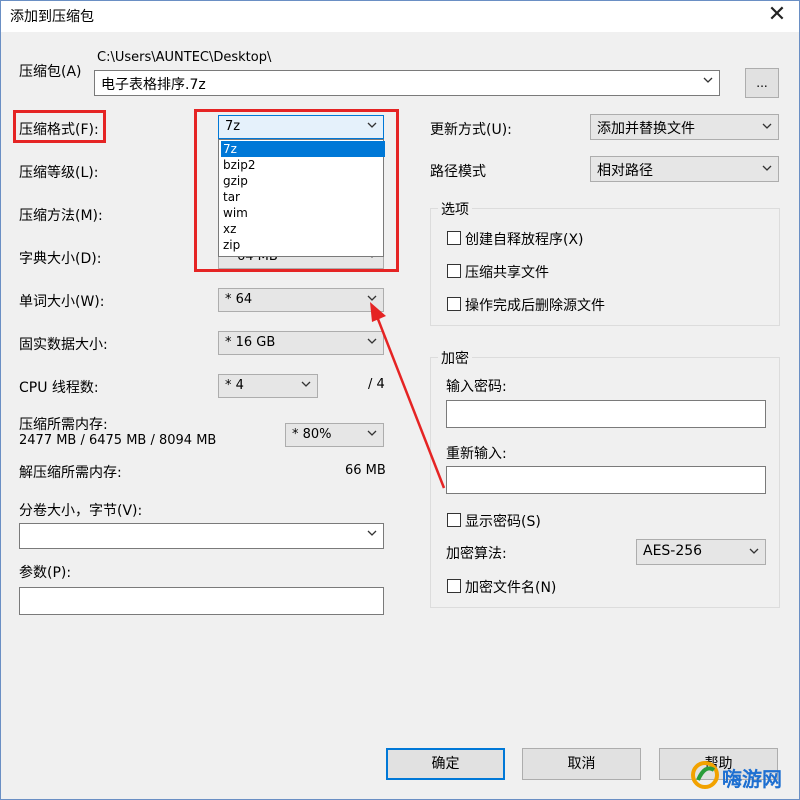 The width and height of the screenshot is (800, 800). What do you see at coordinates (45, 573) in the screenshot?
I see `params-label: 参数(P):` at bounding box center [45, 573].